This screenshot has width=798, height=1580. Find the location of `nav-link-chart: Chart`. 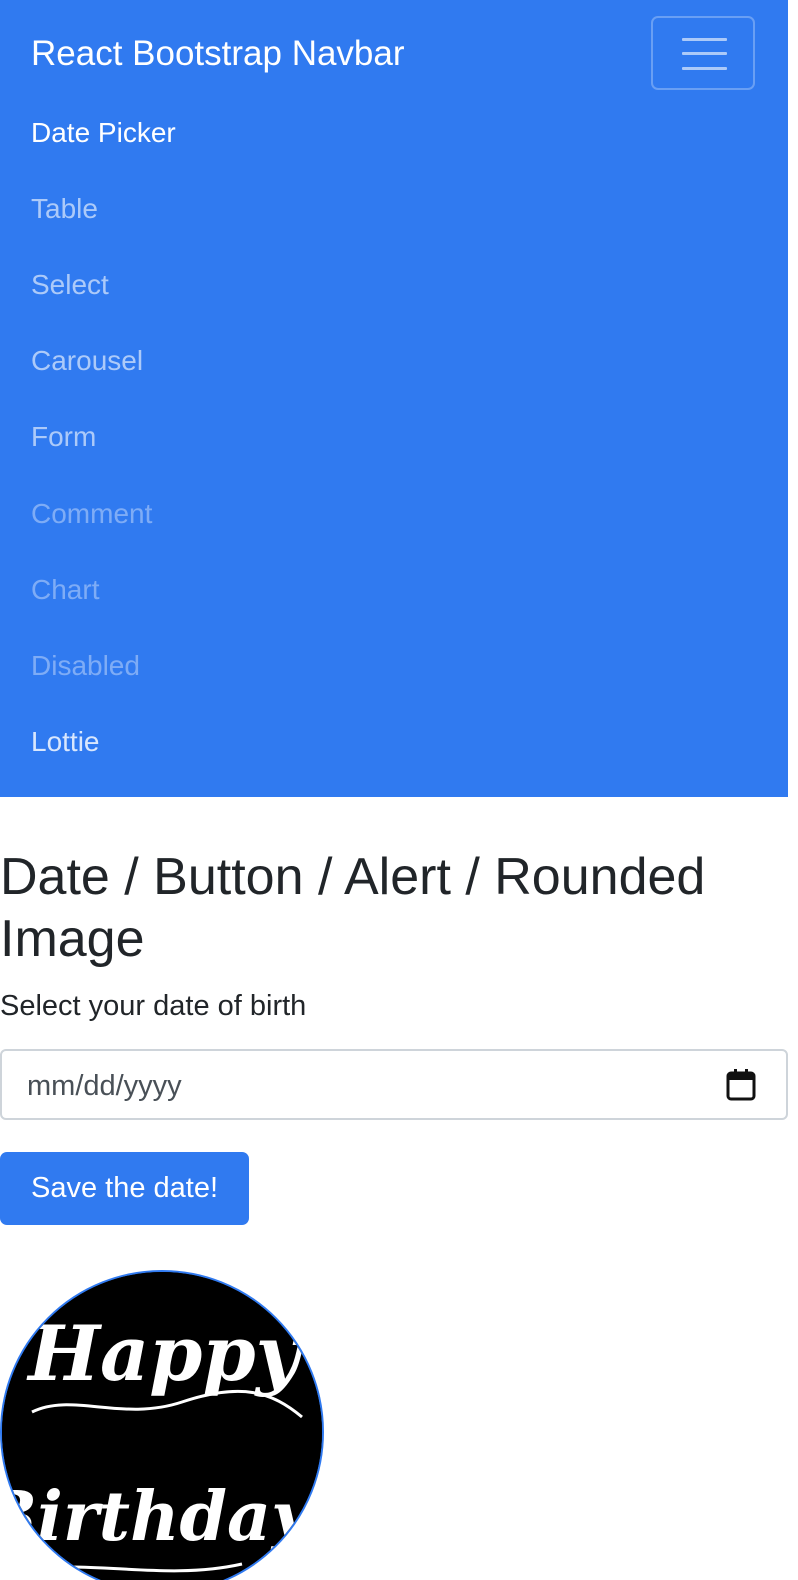

nav-link-chart: Chart is located at coordinates (65, 589).